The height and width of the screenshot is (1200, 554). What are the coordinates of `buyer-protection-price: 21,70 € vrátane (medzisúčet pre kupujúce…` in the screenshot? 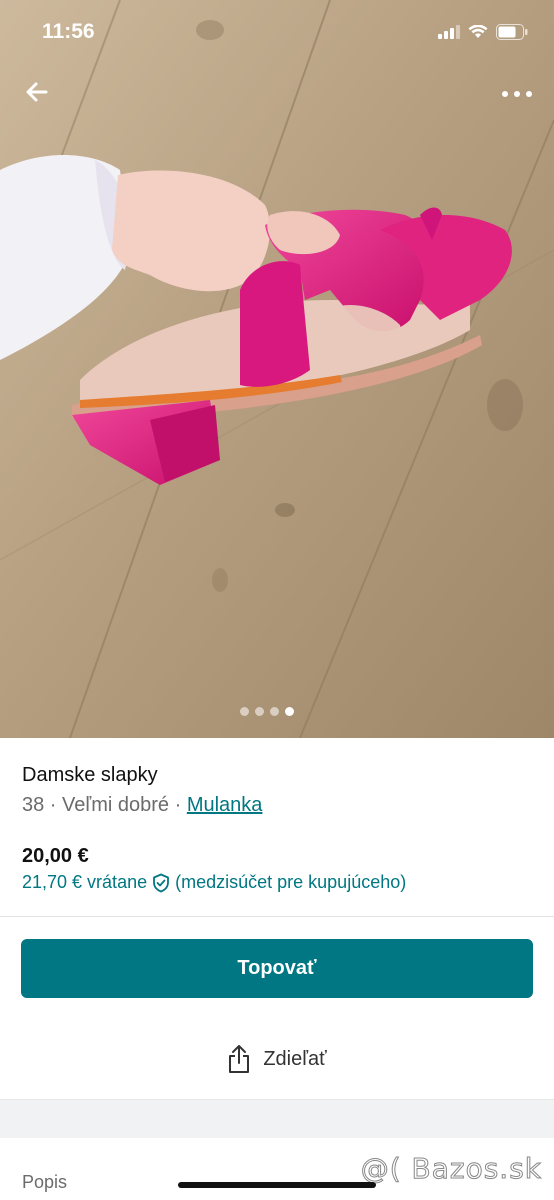 It's located at (214, 882).